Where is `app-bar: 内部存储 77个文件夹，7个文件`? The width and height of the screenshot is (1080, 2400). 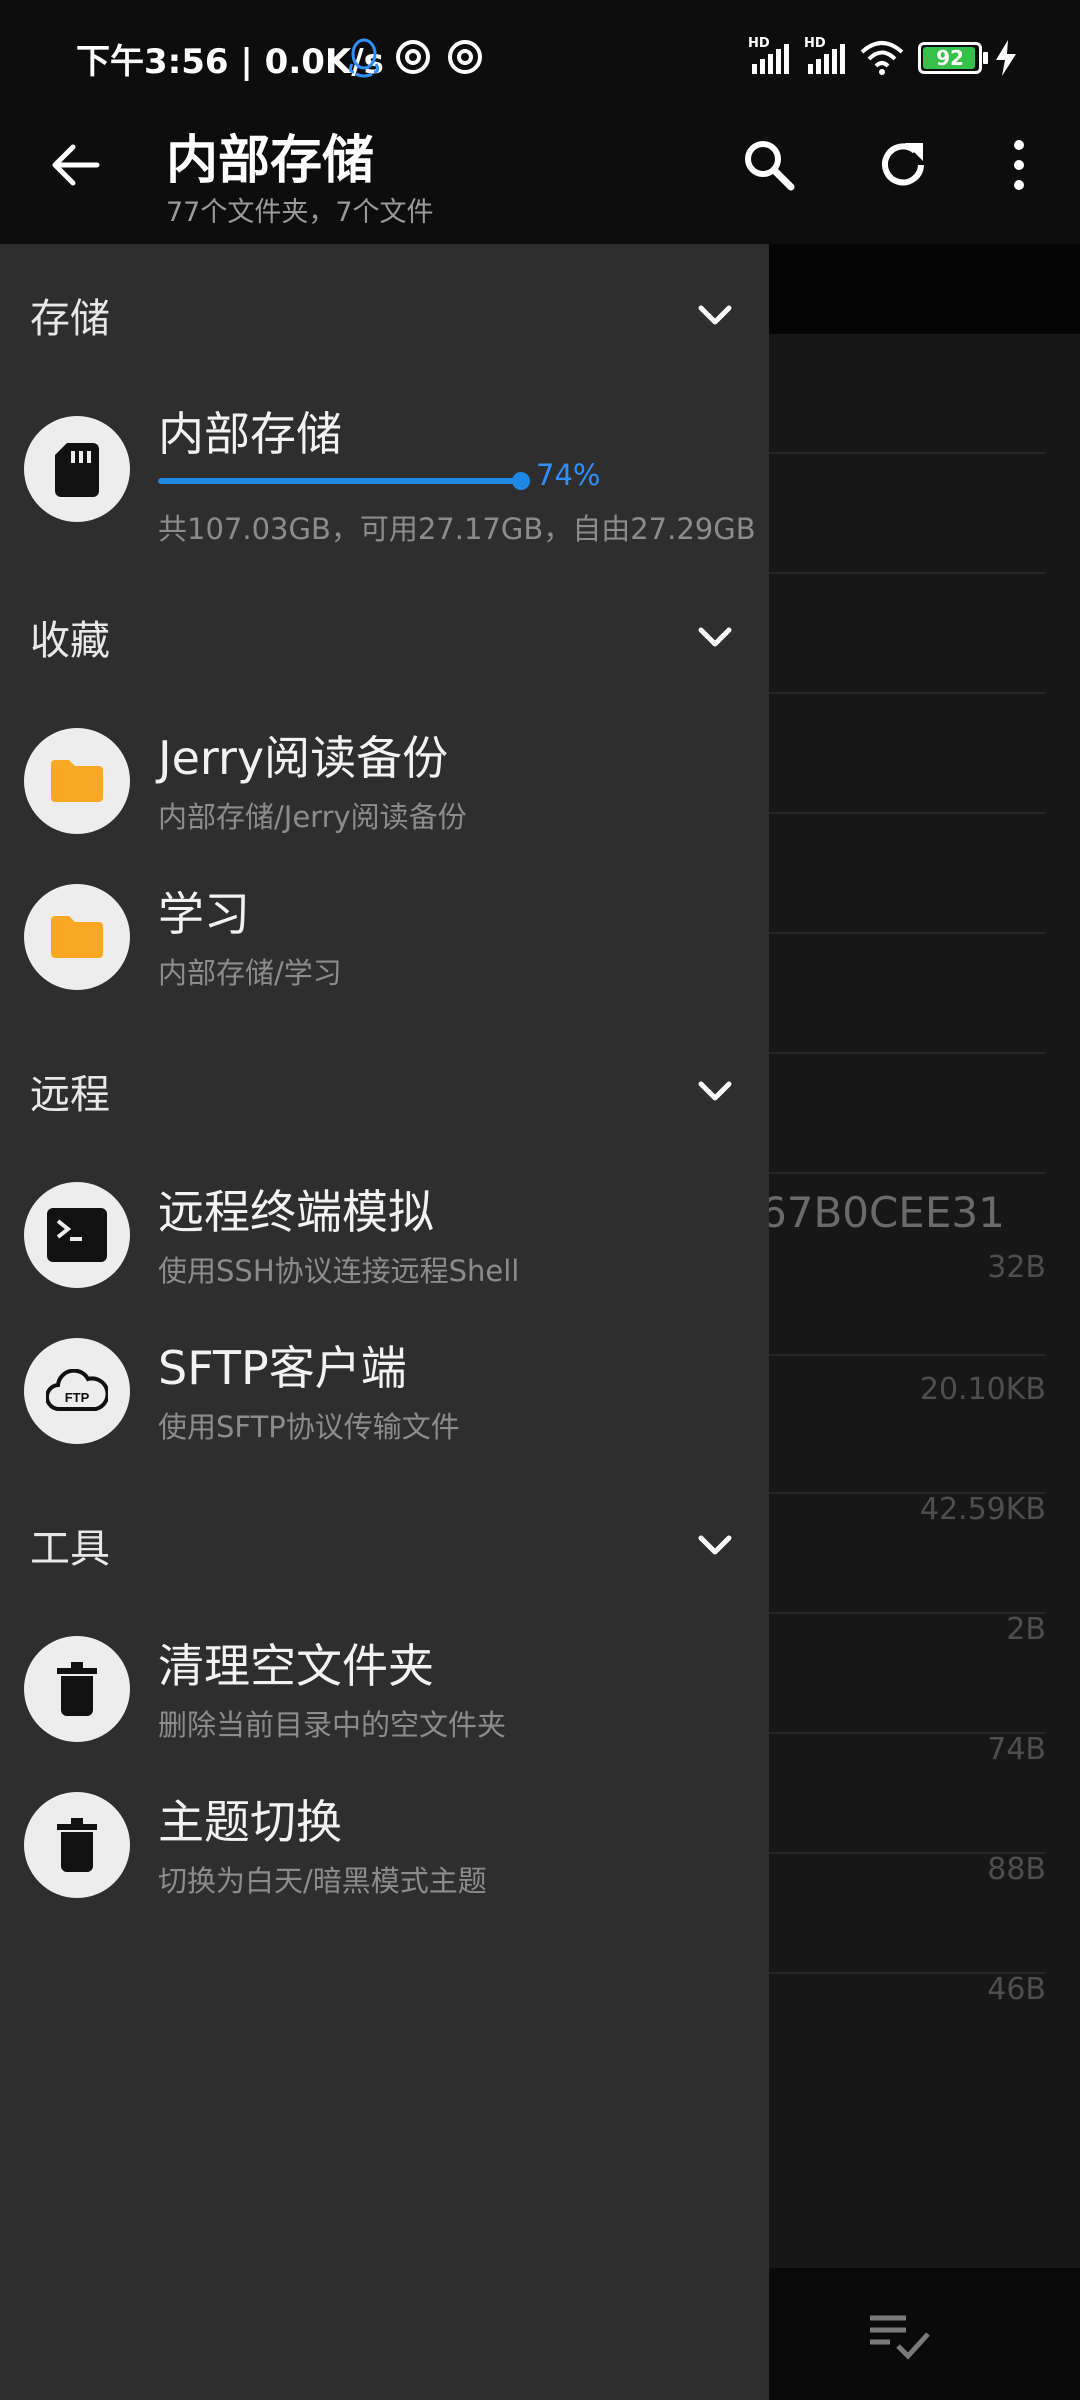
app-bar: 内部存储 77个文件夹，7个文件 is located at coordinates (540, 181).